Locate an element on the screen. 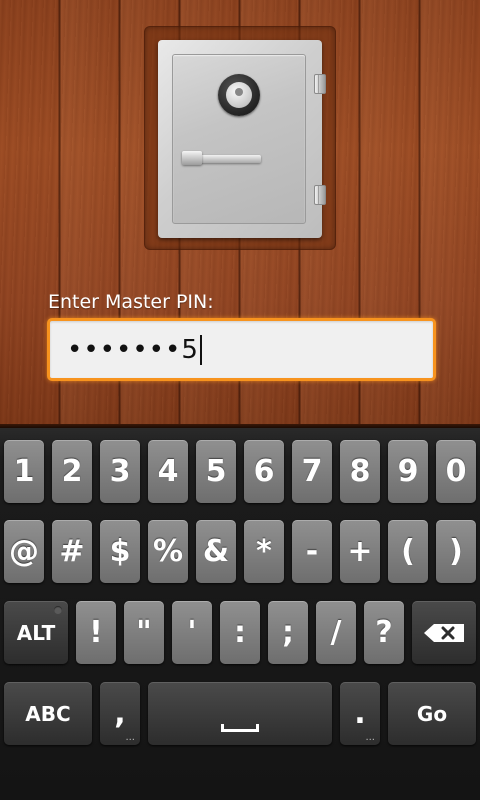  safe-handle-cap is located at coordinates (192, 158).